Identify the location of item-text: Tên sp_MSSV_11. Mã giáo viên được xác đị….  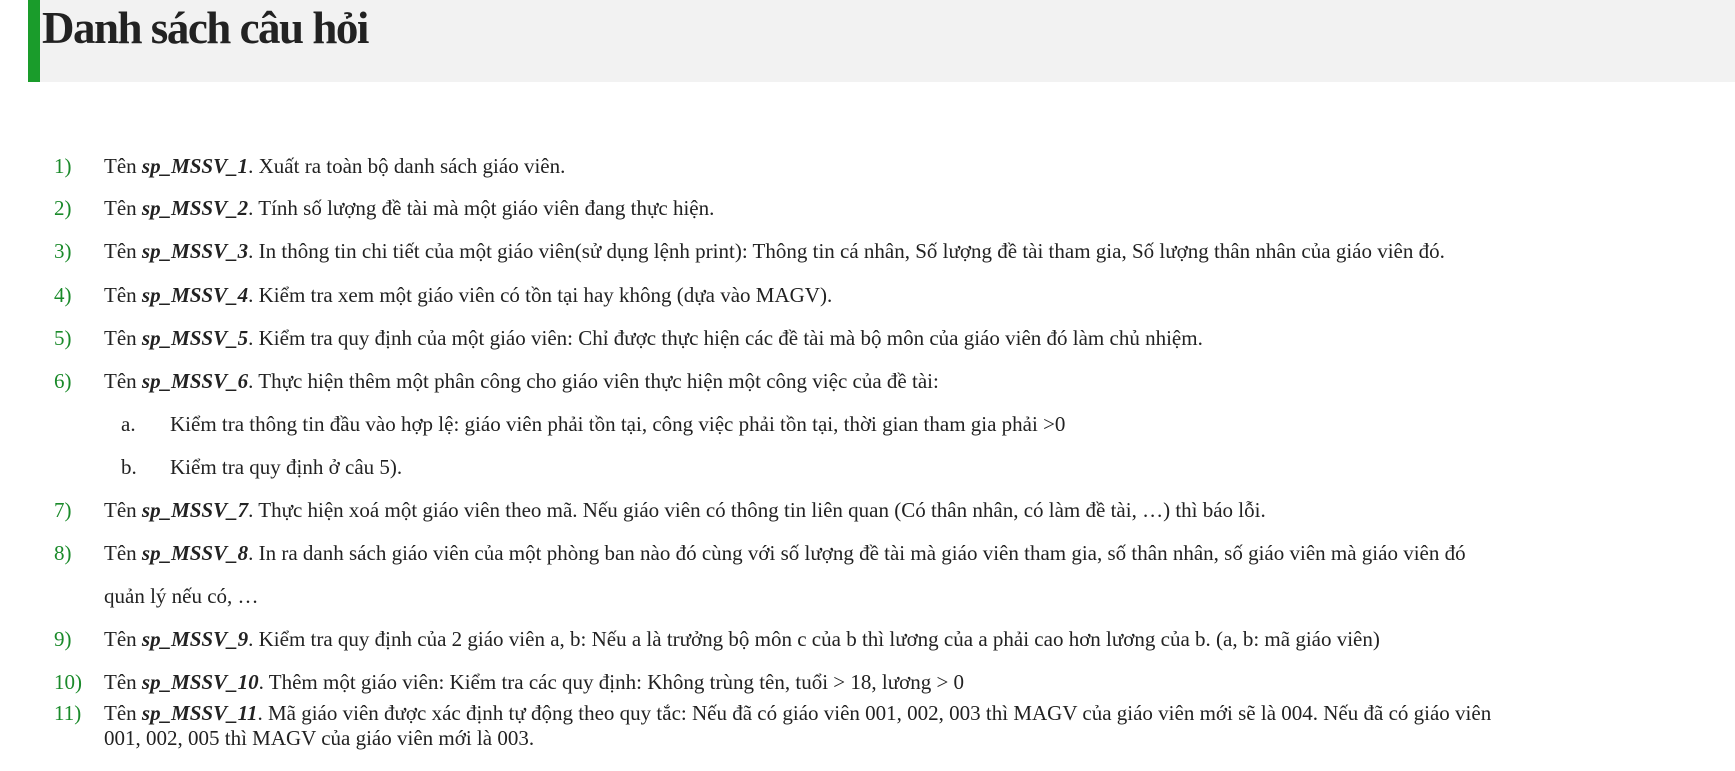
(798, 713).